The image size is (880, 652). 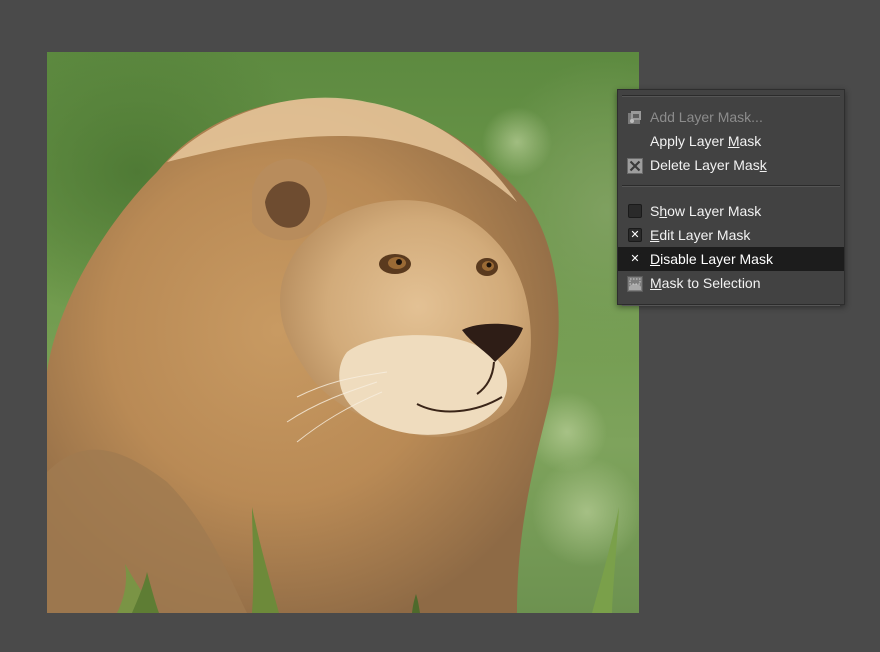 What do you see at coordinates (706, 141) in the screenshot?
I see `menu-item-label: Apply Layer Mask` at bounding box center [706, 141].